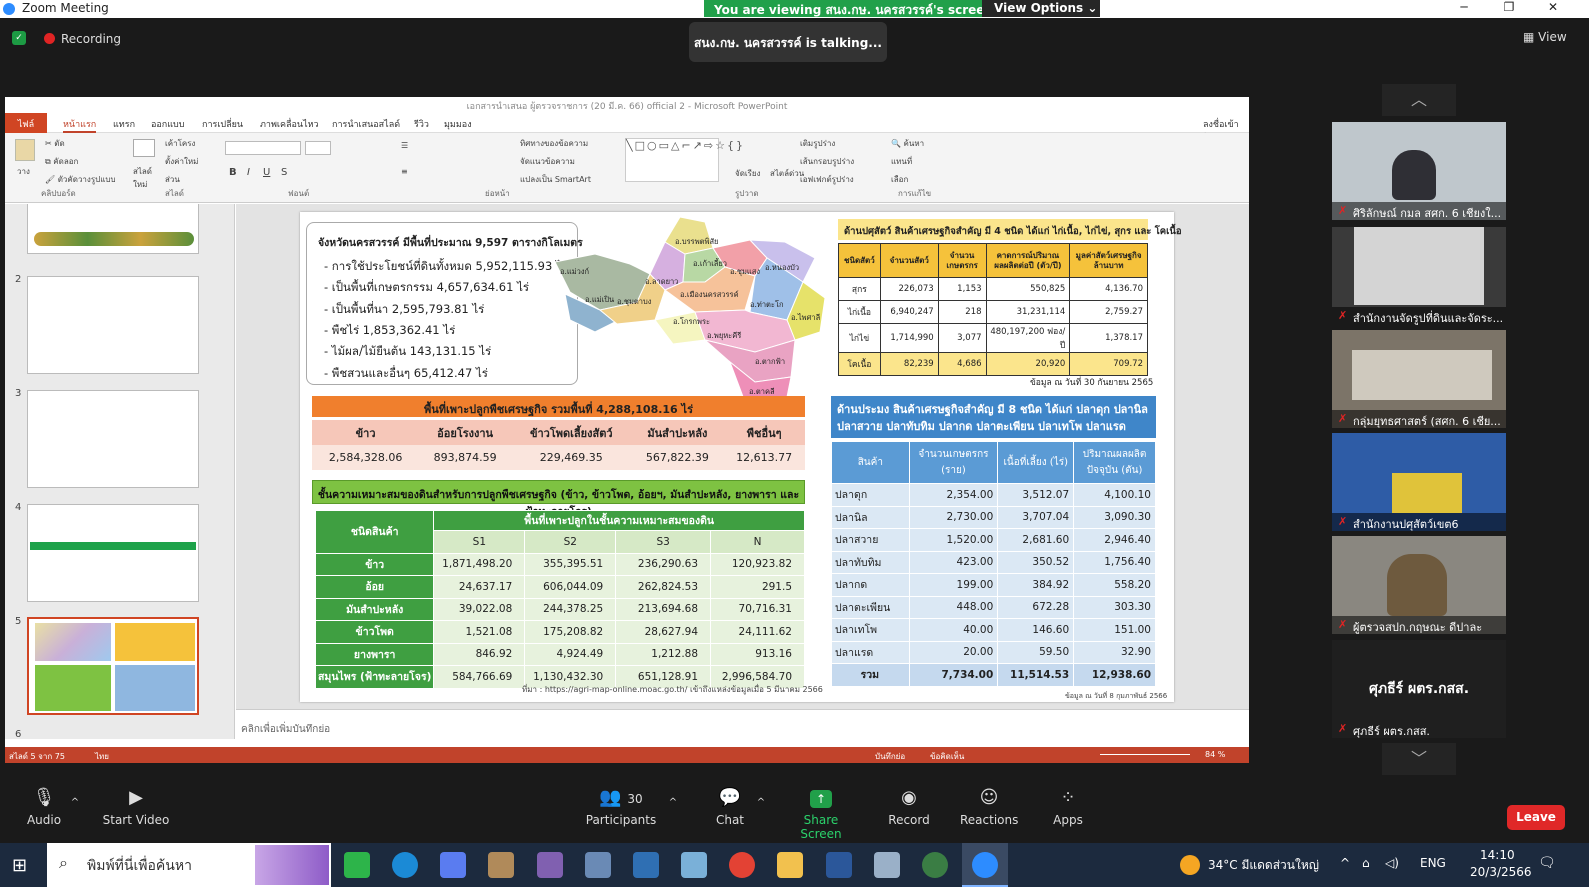  I want to click on participants-button: 👥 30 Participants, so click(621, 807).